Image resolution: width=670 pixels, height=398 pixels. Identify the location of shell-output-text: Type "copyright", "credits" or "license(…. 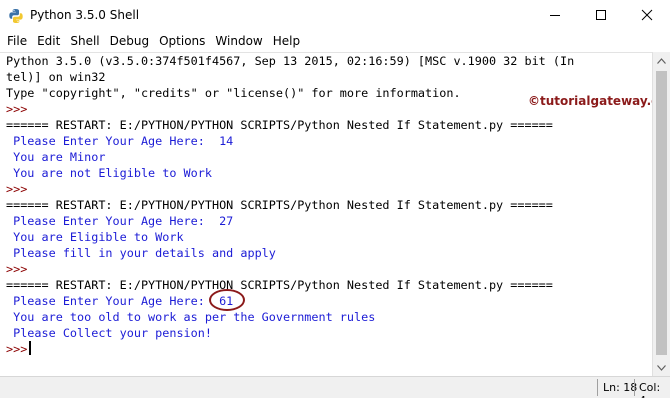
(233, 93).